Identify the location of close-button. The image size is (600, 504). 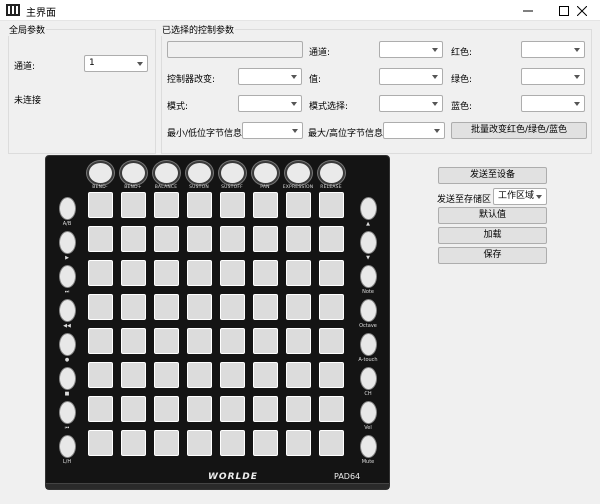
(582, 10).